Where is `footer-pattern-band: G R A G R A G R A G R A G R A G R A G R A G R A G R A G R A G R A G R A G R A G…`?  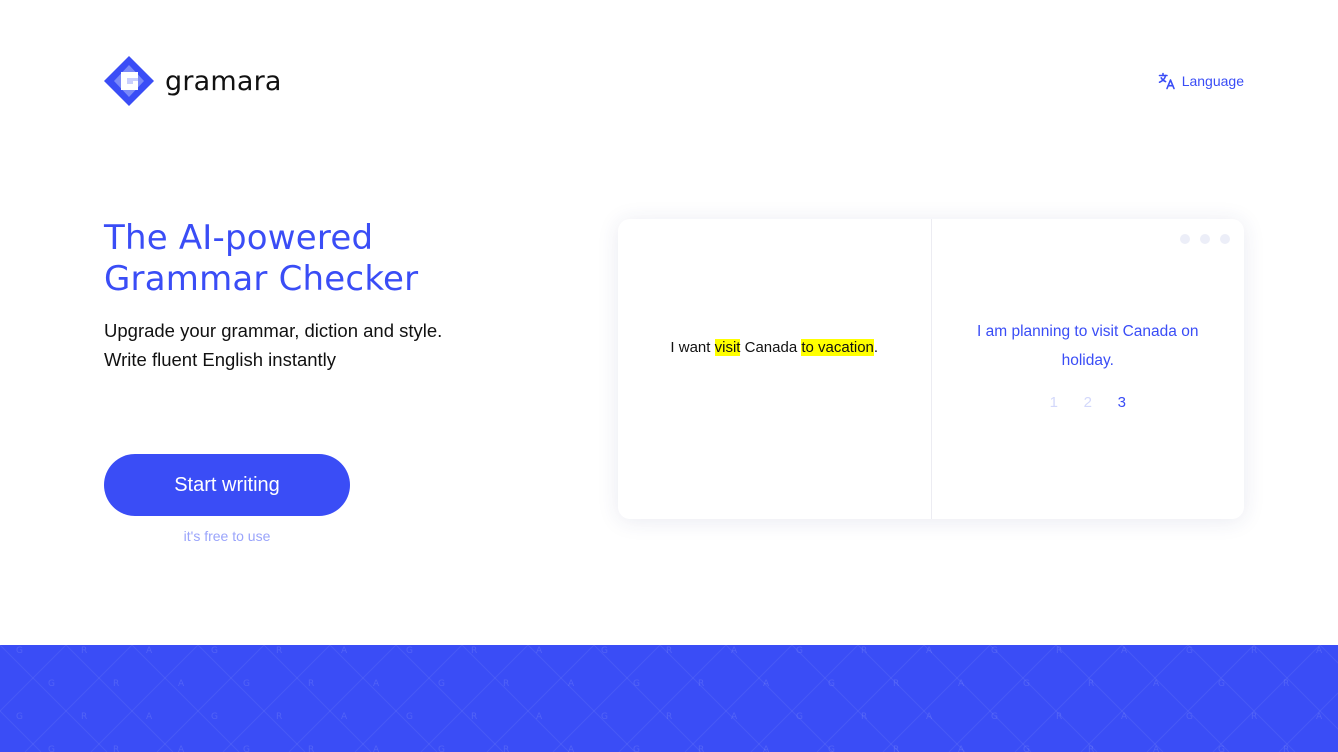 footer-pattern-band: G R A G R A G R A G R A G R A G R A G R A G R A G R A G R A G R A G R A G R A G… is located at coordinates (669, 698).